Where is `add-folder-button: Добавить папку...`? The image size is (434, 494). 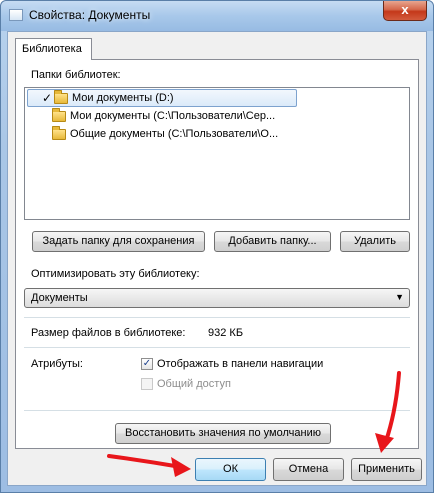
add-folder-button: Добавить папку... is located at coordinates (272, 241).